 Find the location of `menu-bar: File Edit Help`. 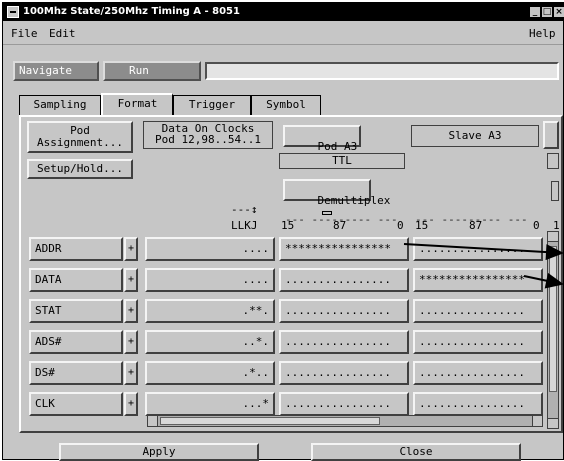

menu-bar: File Edit Help is located at coordinates (283, 34).